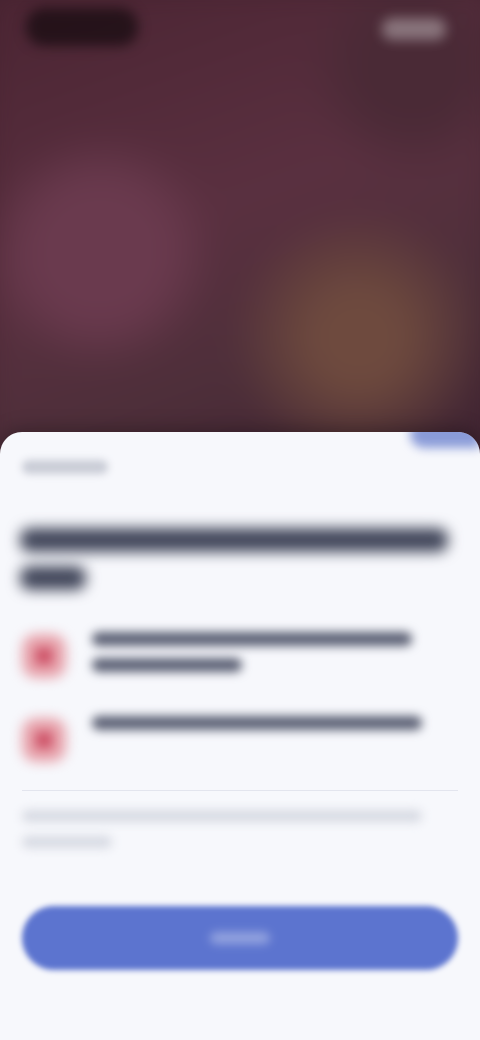  What do you see at coordinates (445, 440) in the screenshot?
I see `sheet-corner-badge` at bounding box center [445, 440].